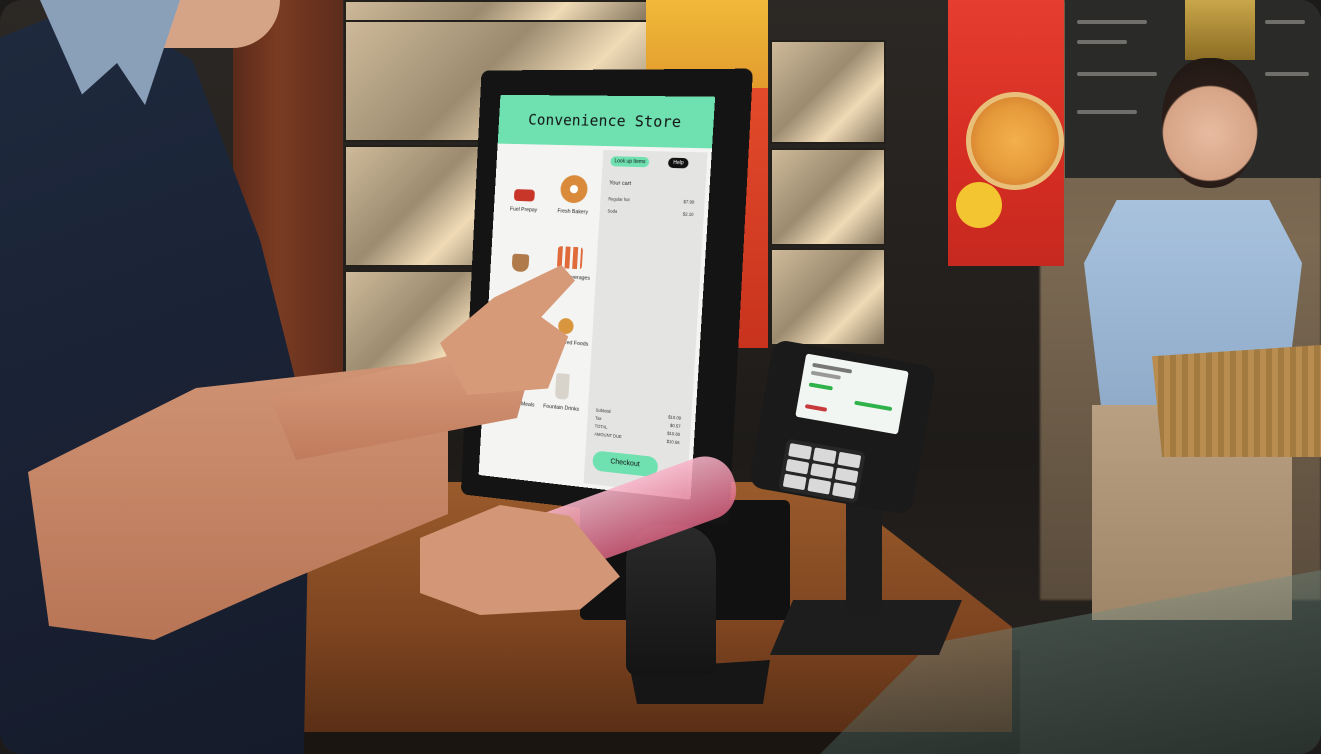 Image resolution: width=1321 pixels, height=754 pixels. Describe the element at coordinates (561, 408) in the screenshot. I see `category-label: Fountain Drinks` at that location.